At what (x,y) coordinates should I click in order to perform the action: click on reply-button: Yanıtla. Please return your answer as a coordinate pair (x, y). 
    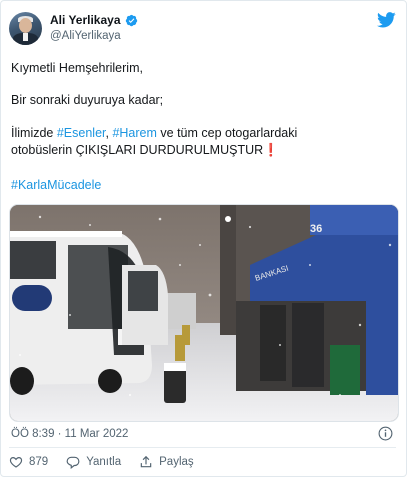
    Looking at the image, I should click on (93, 462).